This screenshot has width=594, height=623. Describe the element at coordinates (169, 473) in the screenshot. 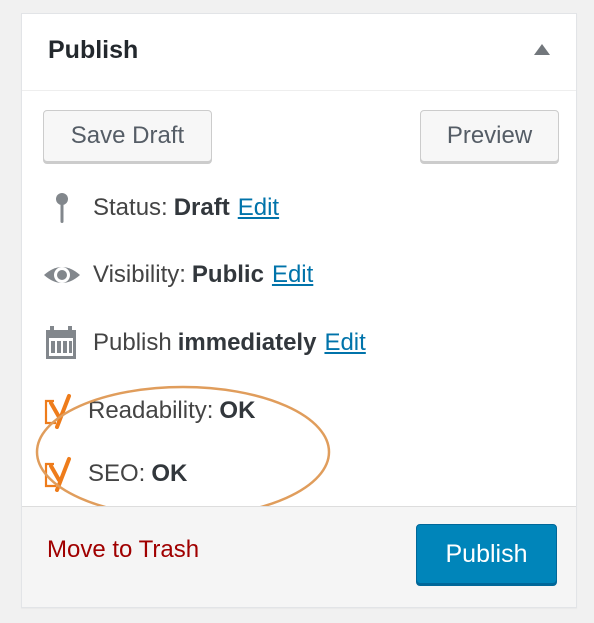

I see `seo-value: OK` at that location.